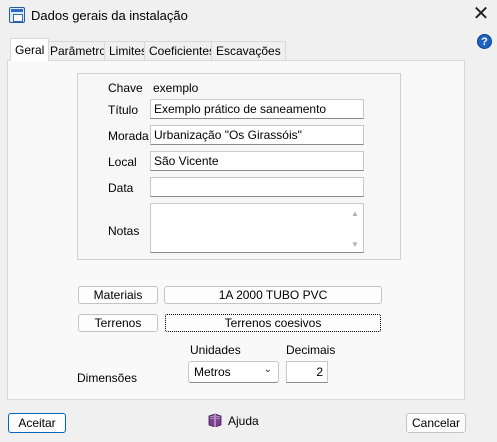 This screenshot has width=497, height=442. What do you see at coordinates (215, 420) in the screenshot?
I see `help-book-icon` at bounding box center [215, 420].